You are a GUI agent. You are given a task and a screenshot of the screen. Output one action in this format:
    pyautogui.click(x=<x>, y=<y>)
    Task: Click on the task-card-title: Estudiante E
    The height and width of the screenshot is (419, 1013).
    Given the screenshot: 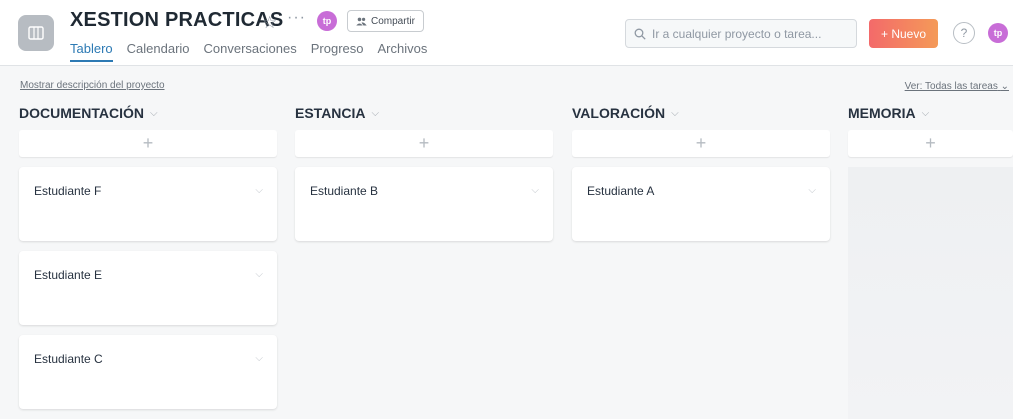 What is the action you would take?
    pyautogui.click(x=68, y=275)
    